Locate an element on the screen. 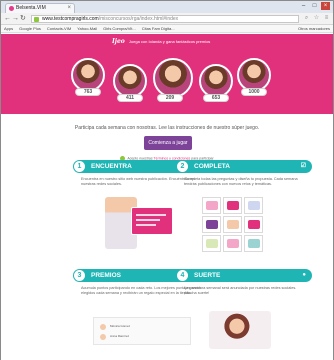 This screenshot has width=334, height=360. star-icon: ☆ is located at coordinates (316, 18).